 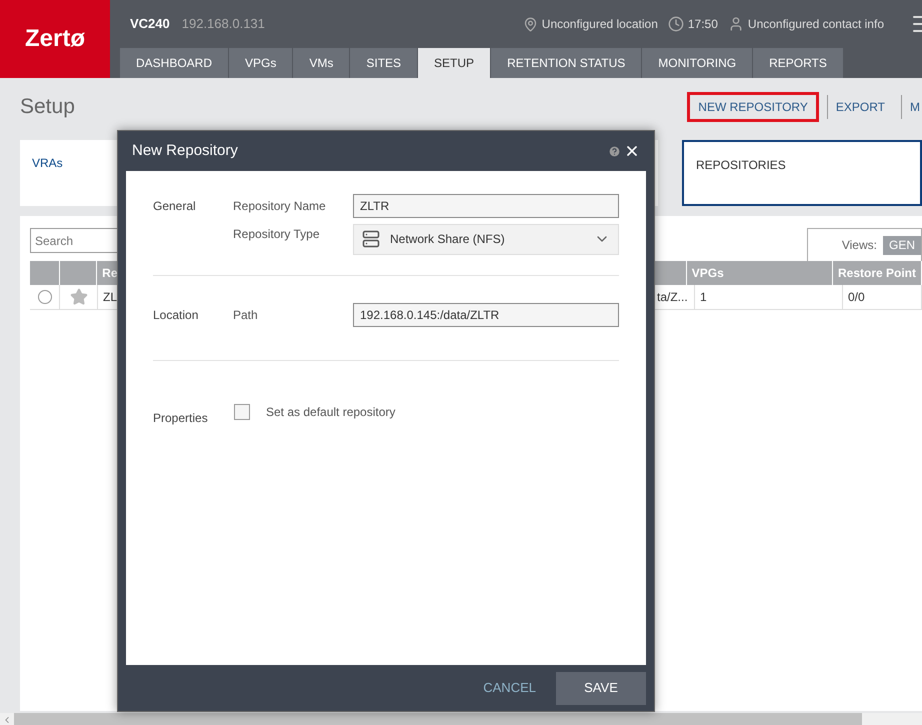 What do you see at coordinates (321, 63) in the screenshot?
I see `nav-tab: VMs` at bounding box center [321, 63].